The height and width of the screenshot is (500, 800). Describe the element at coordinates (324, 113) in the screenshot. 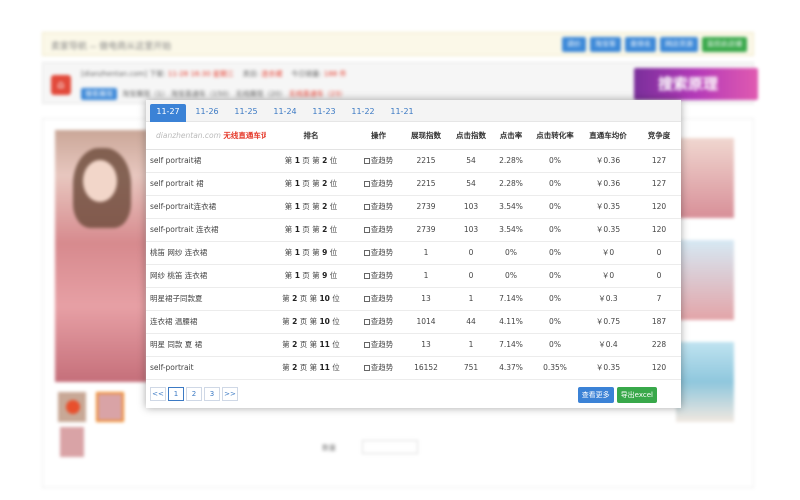

I see `tab-date: 11-23` at that location.